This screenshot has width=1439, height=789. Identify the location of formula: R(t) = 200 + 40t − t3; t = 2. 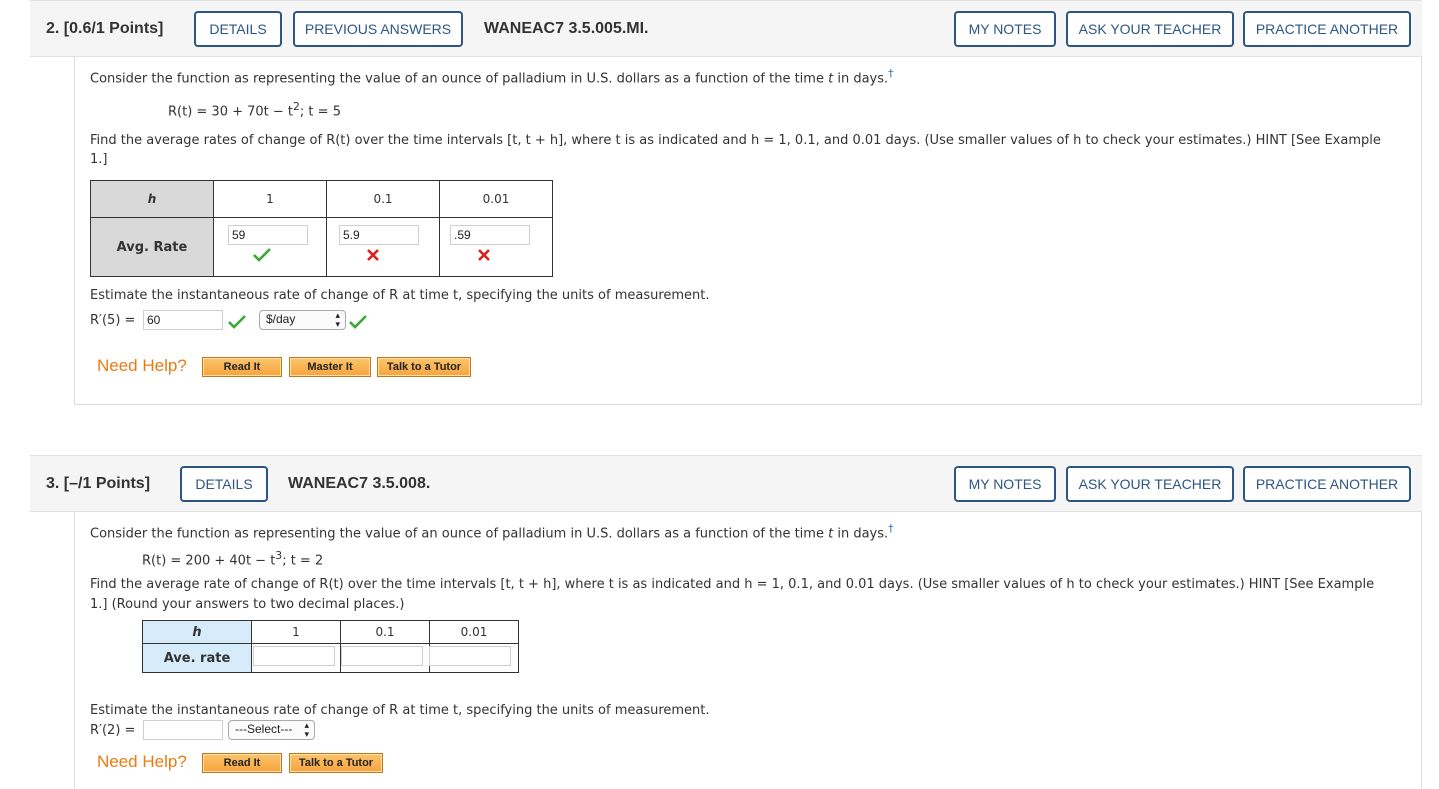
(232, 558).